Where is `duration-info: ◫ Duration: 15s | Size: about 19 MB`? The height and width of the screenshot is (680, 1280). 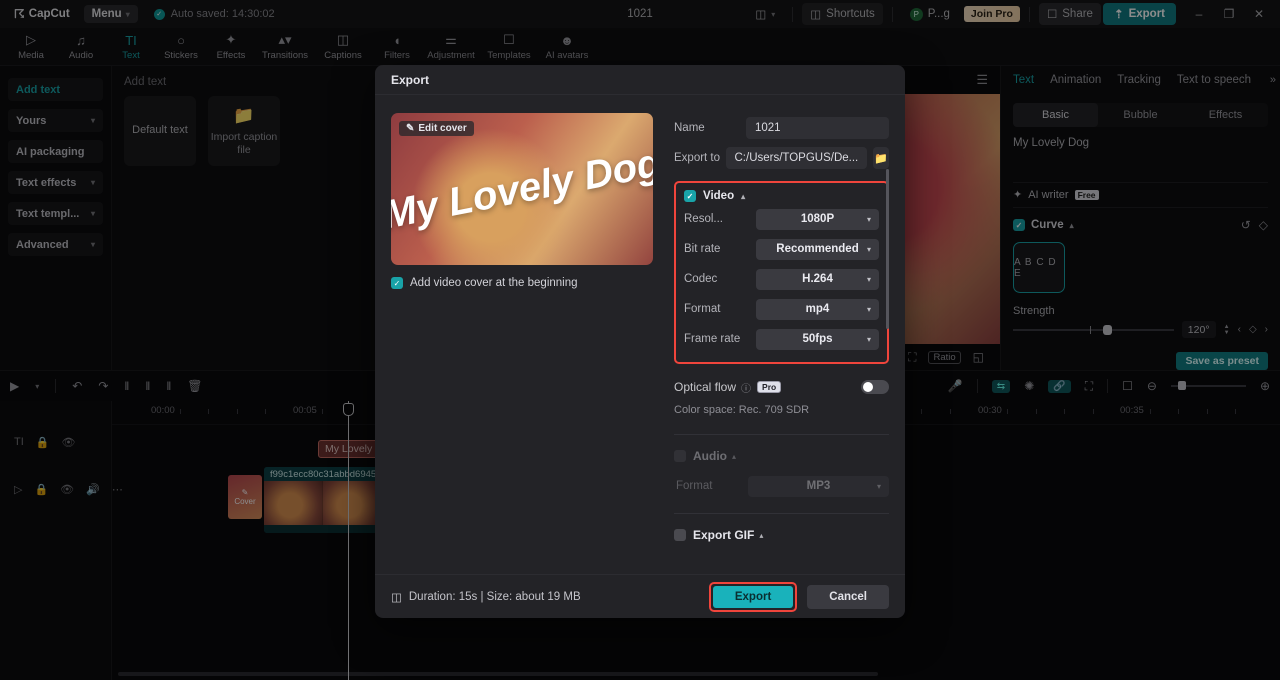 duration-info: ◫ Duration: 15s | Size: about 19 MB is located at coordinates (486, 597).